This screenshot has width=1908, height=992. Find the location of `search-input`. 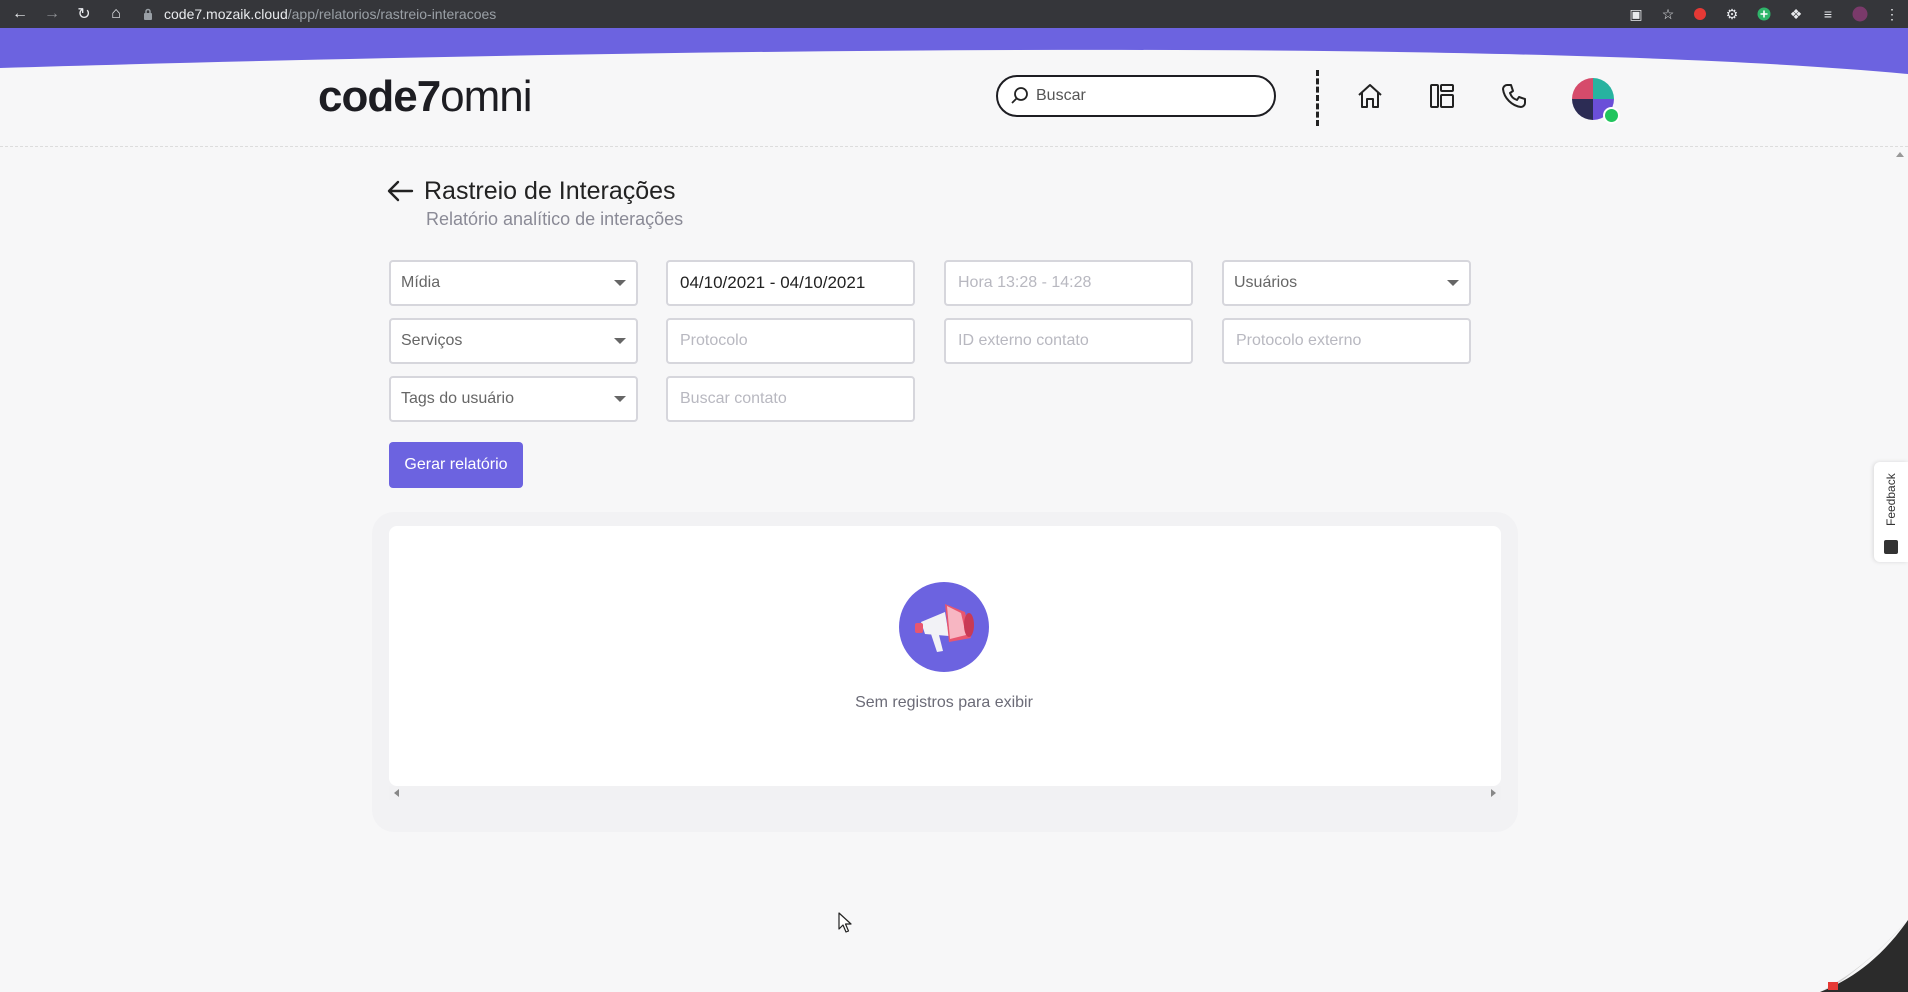

search-input is located at coordinates (1146, 96).